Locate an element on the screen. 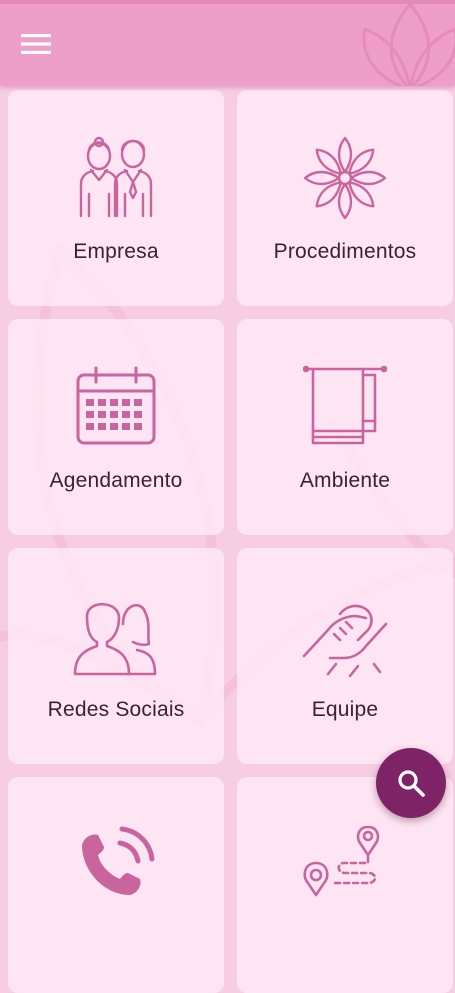 Image resolution: width=455 pixels, height=993 pixels. route-map-icon is located at coordinates (341, 861).